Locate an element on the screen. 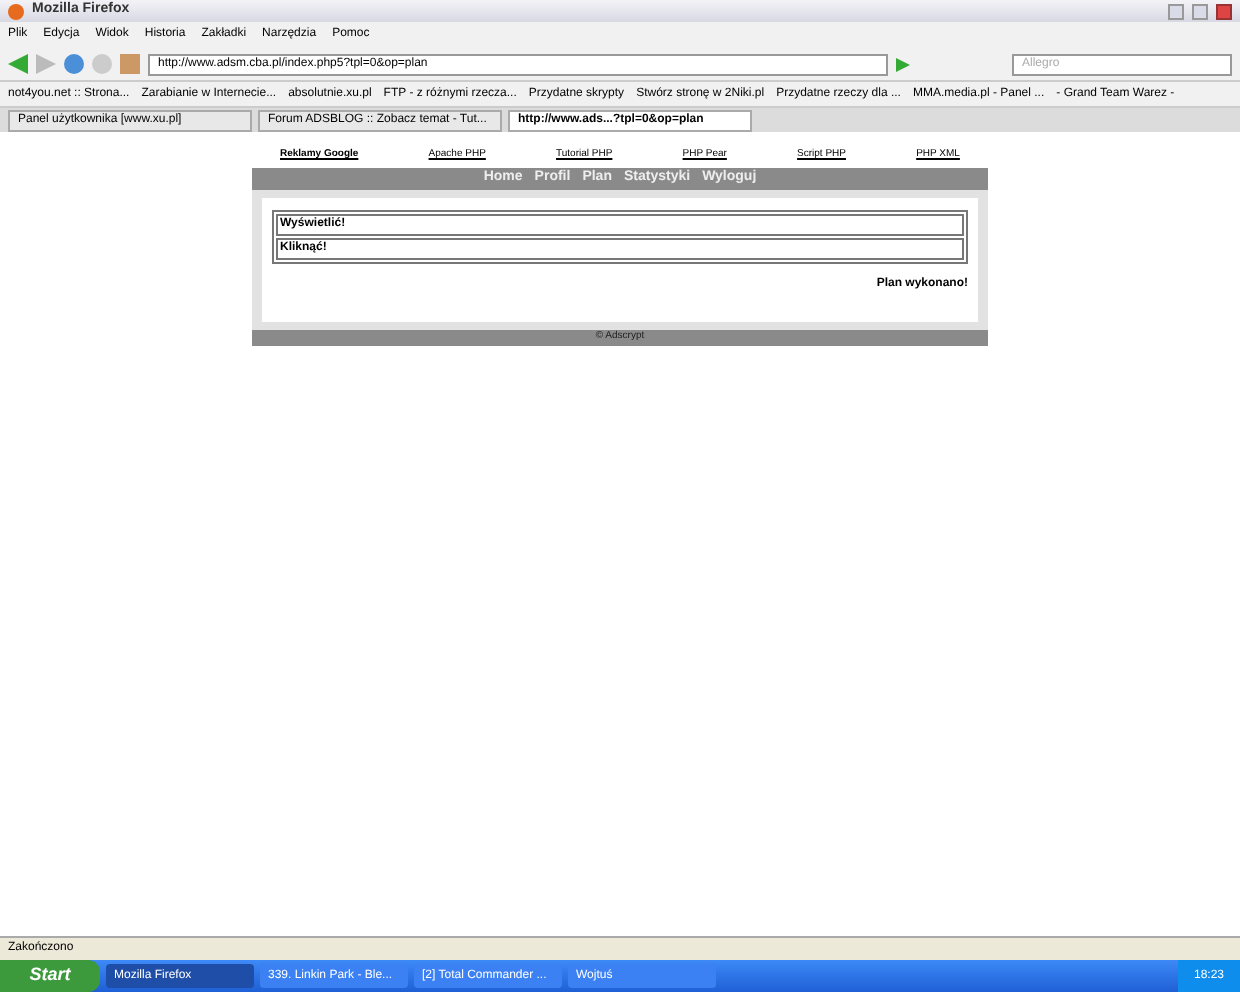  start-button: Start is located at coordinates (50, 976).